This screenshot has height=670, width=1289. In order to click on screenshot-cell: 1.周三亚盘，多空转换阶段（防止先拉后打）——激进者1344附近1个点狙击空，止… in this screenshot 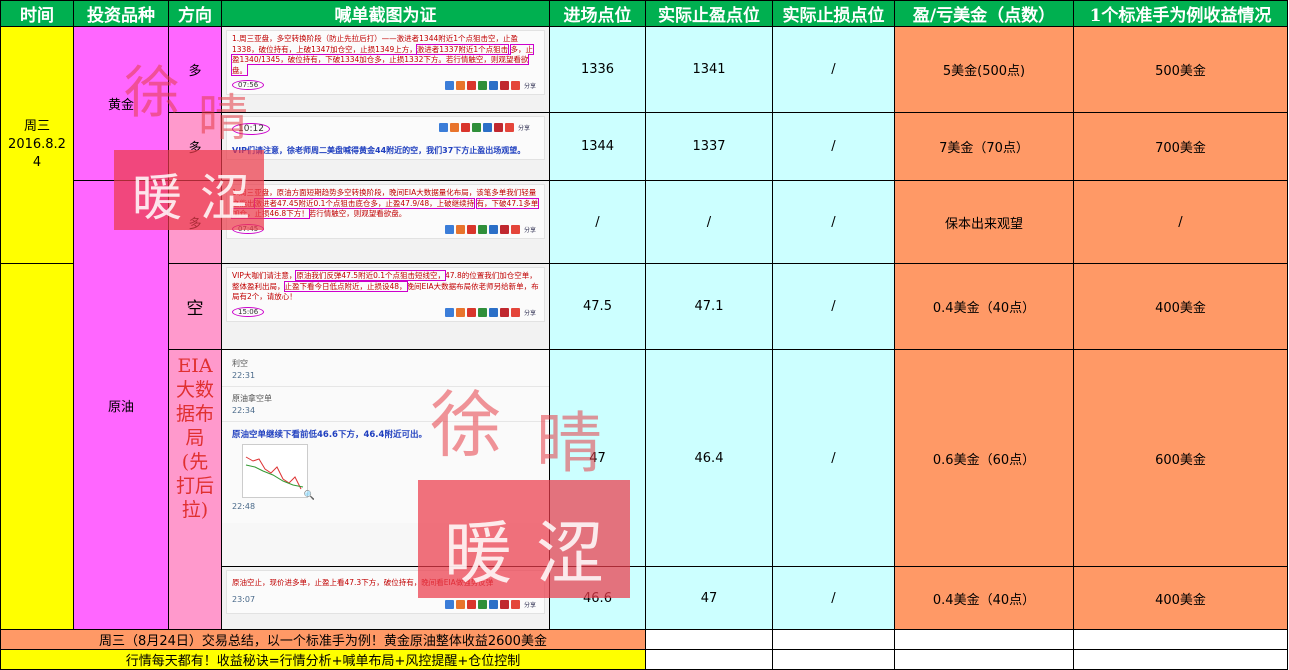, I will do `click(385, 69)`.